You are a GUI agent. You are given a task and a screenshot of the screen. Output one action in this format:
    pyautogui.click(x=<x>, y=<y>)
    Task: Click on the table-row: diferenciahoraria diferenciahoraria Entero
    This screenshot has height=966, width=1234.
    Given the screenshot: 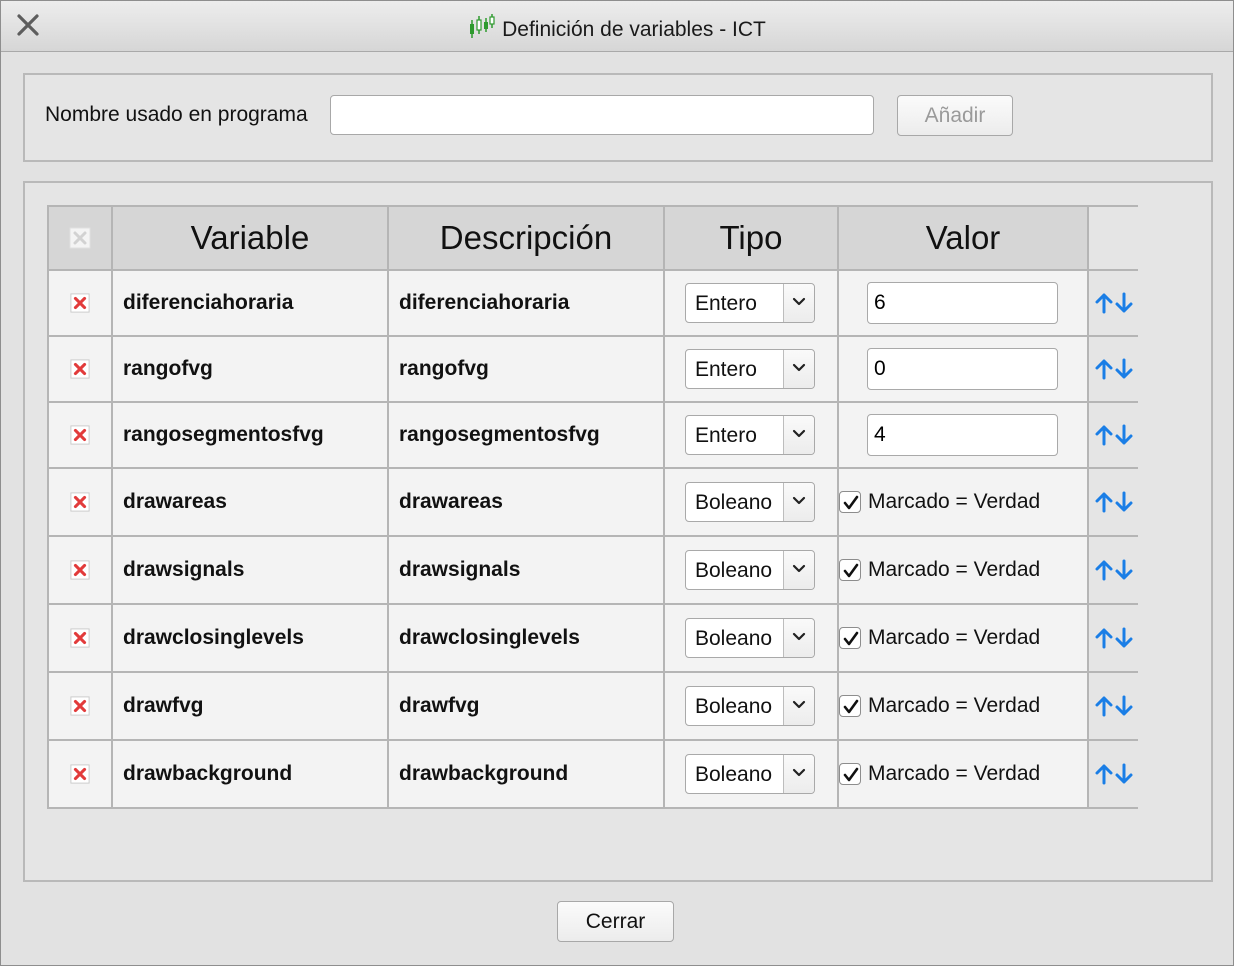 What is the action you would take?
    pyautogui.click(x=592, y=303)
    